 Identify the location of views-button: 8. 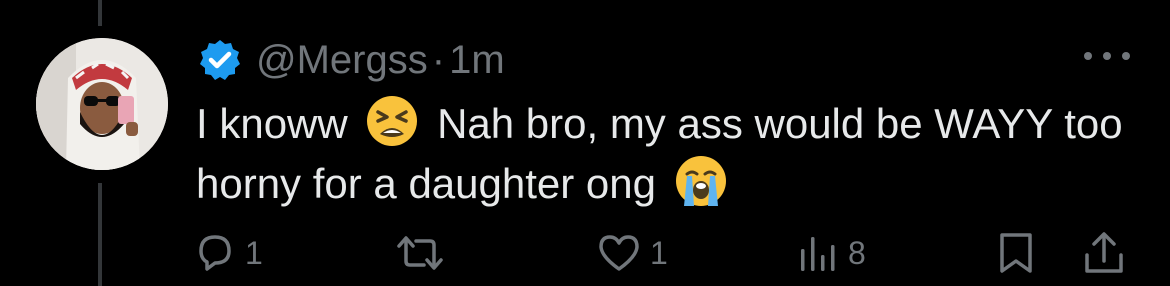
(831, 253).